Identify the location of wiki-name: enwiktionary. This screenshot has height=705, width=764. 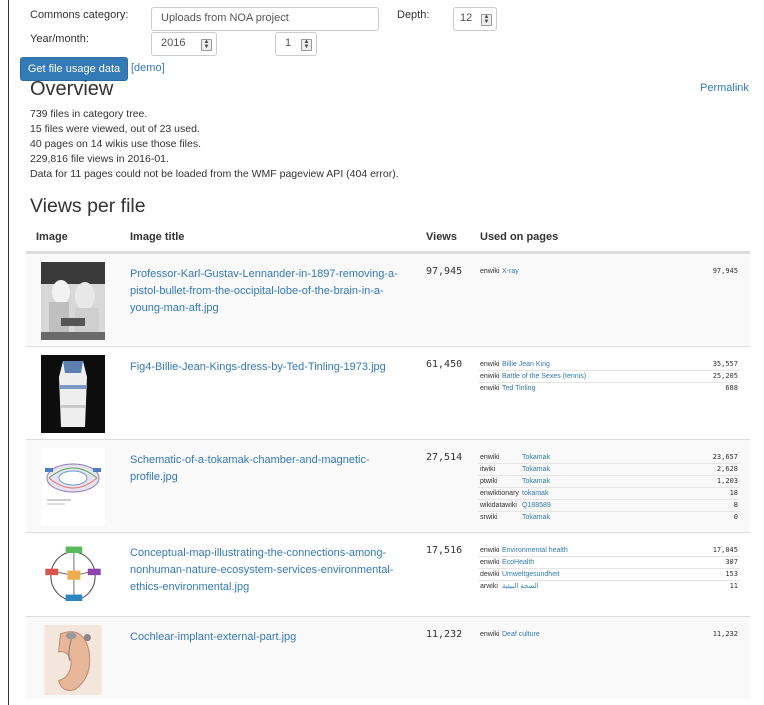
(499, 493).